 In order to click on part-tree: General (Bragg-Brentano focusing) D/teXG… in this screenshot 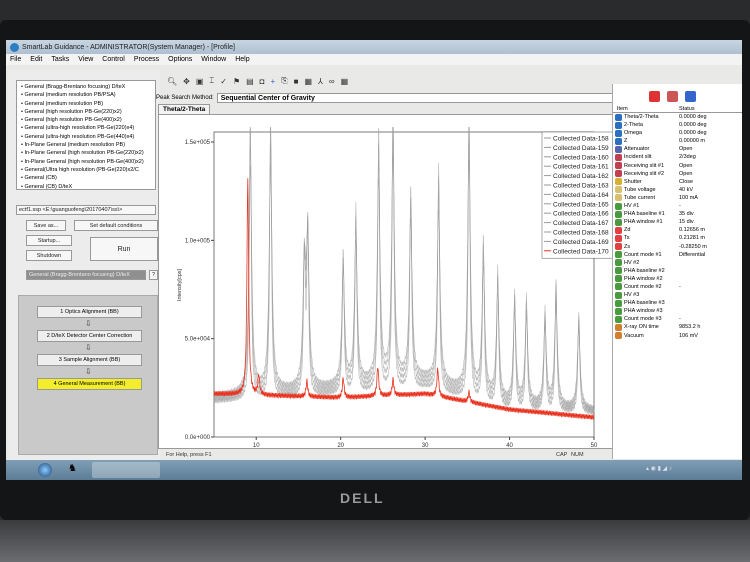, I will do `click(86, 135)`.